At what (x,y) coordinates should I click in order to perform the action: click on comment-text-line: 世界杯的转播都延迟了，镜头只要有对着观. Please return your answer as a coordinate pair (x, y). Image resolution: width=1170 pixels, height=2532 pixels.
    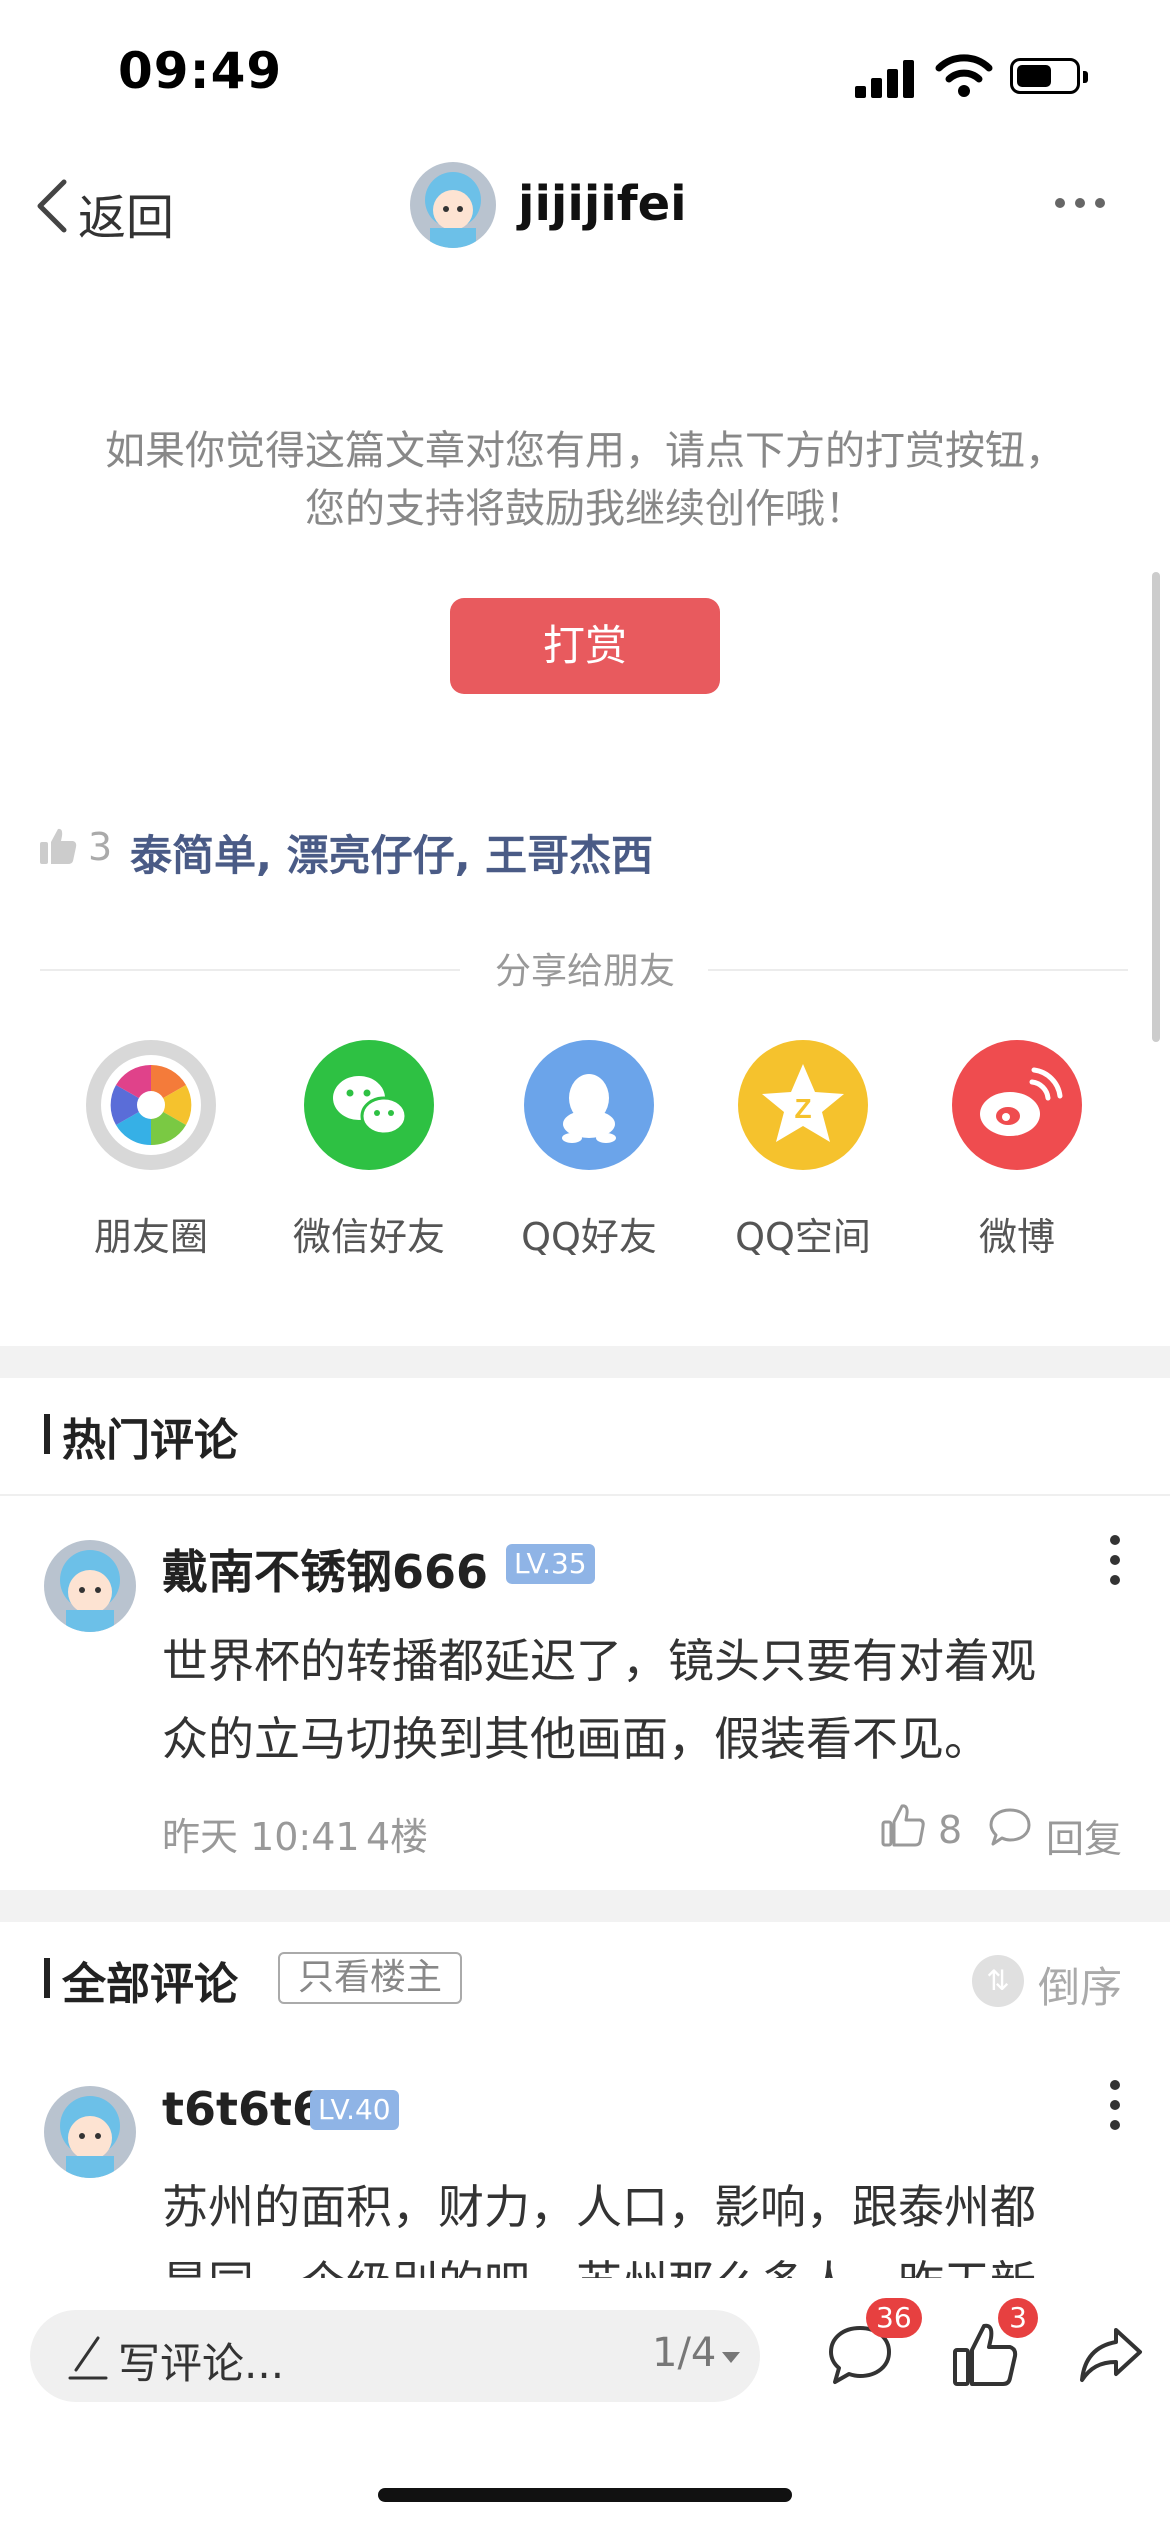
    Looking at the image, I should click on (599, 1661).